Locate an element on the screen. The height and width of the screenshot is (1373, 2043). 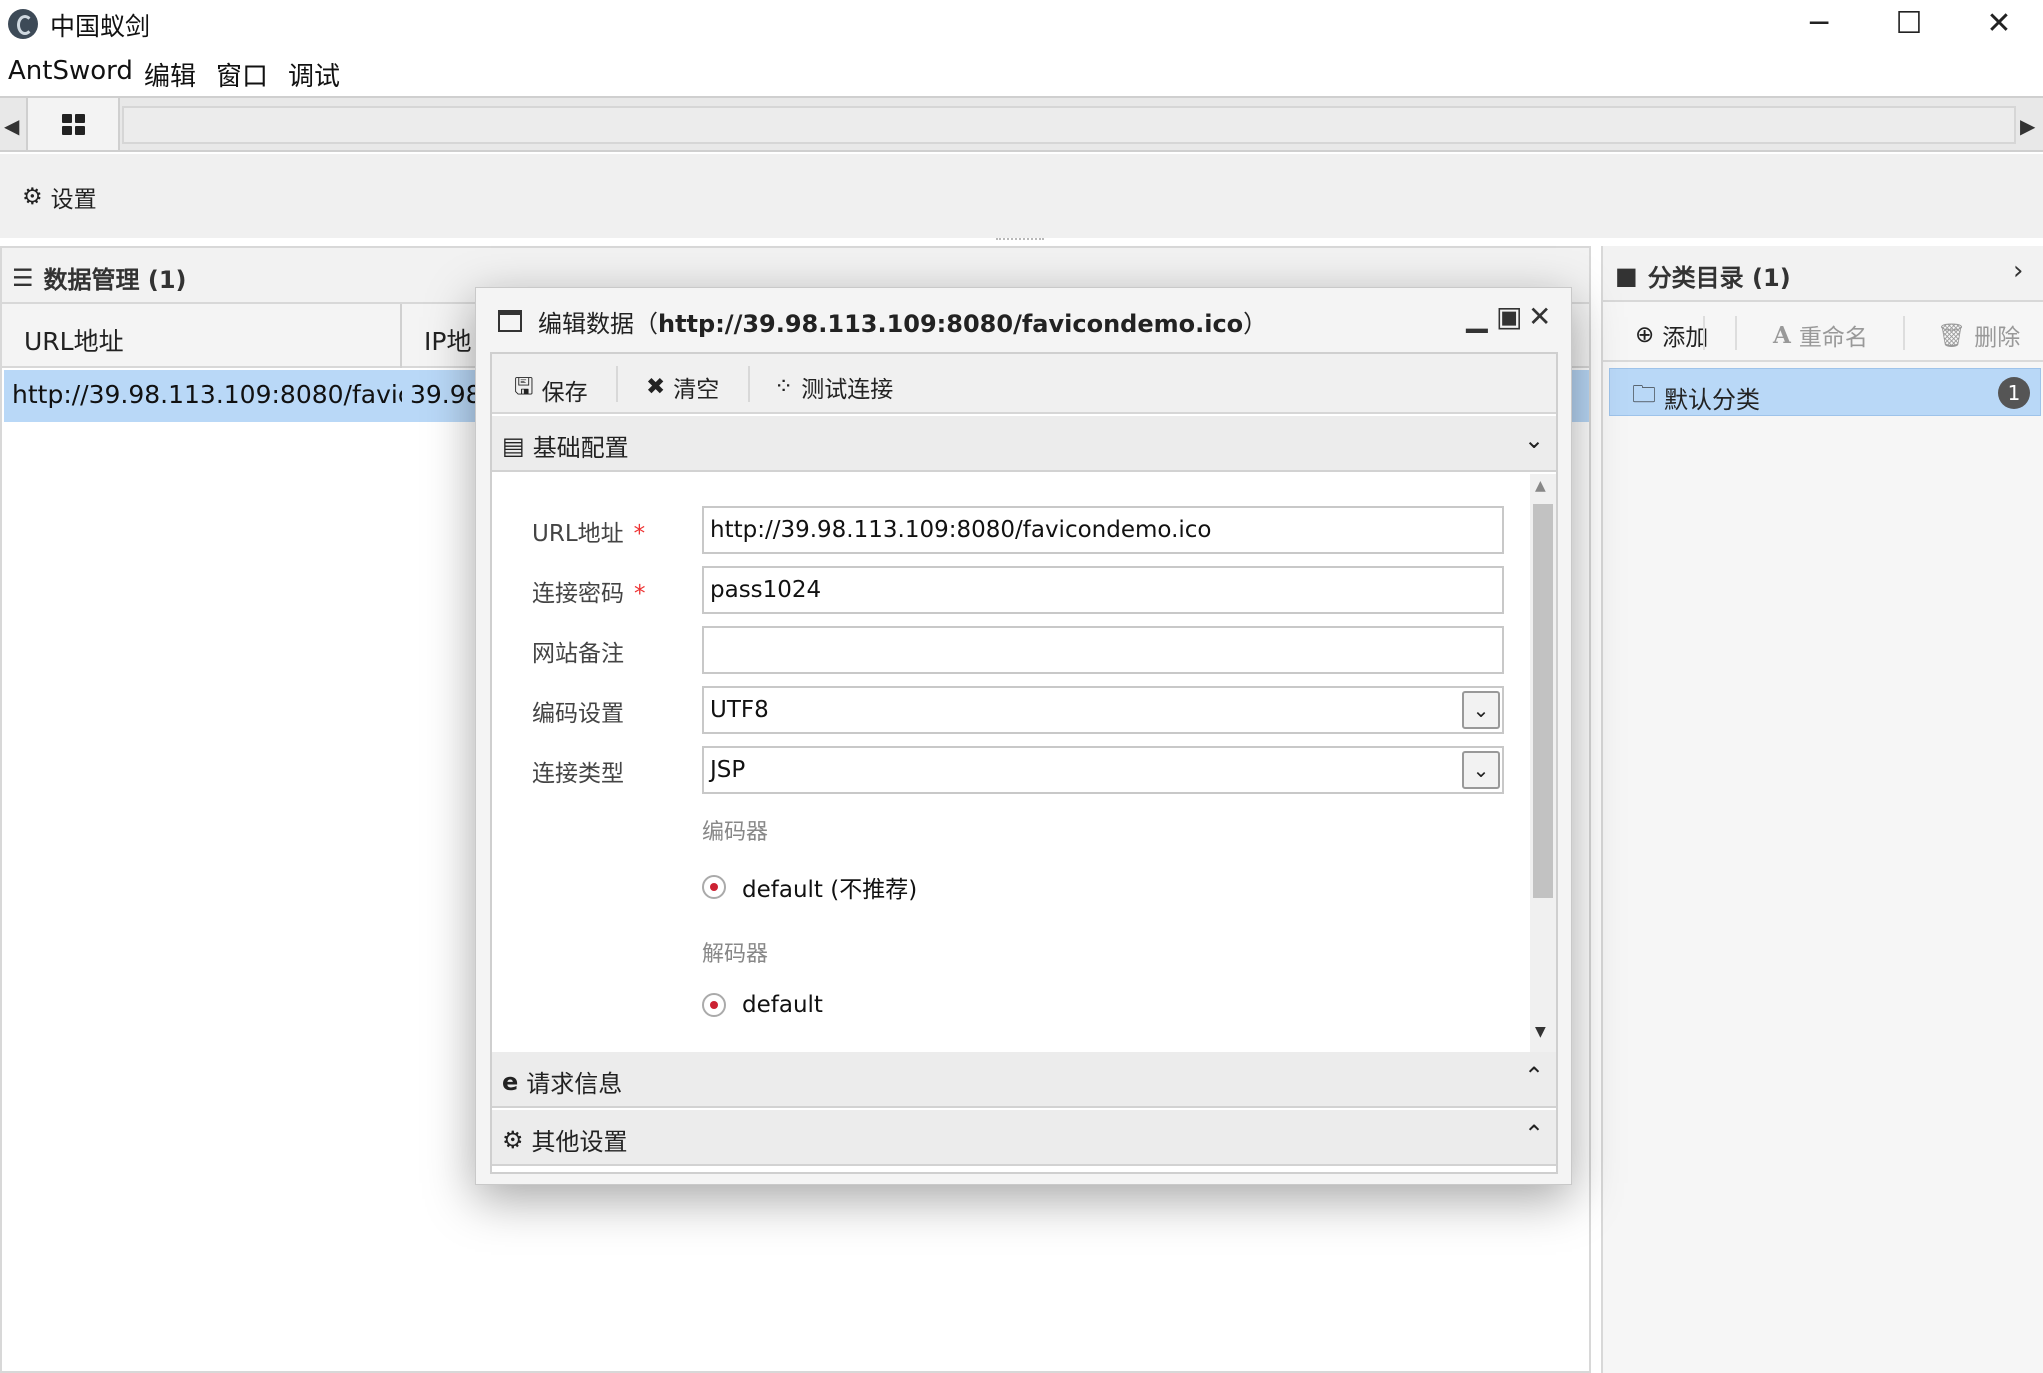
url-field-label-wrap: URL地址 * is located at coordinates (588, 531).